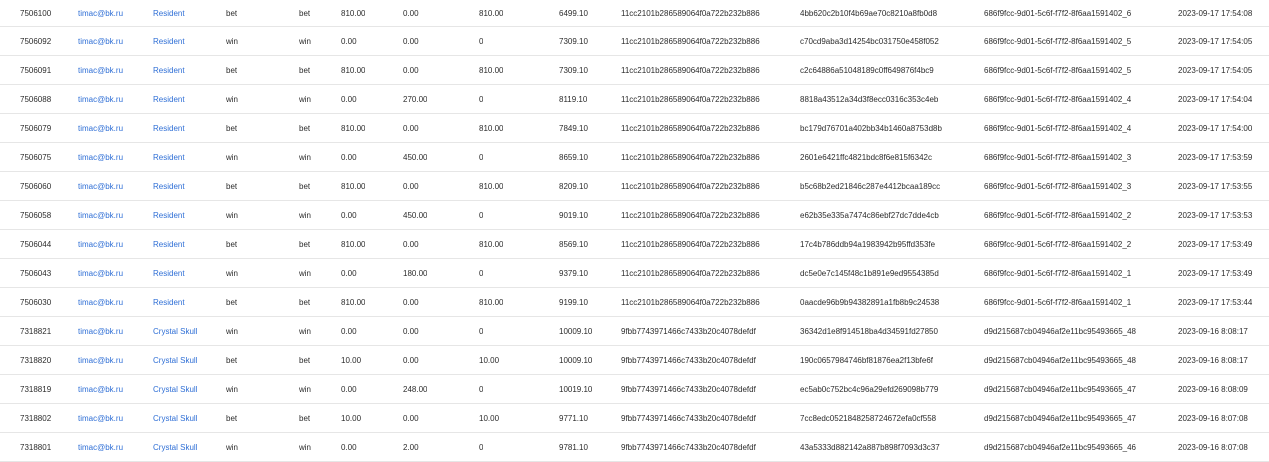 This screenshot has height=462, width=1269. What do you see at coordinates (688, 360) in the screenshot?
I see `session-id: 9fbb7743971466c7433b20c4078defdf` at bounding box center [688, 360].